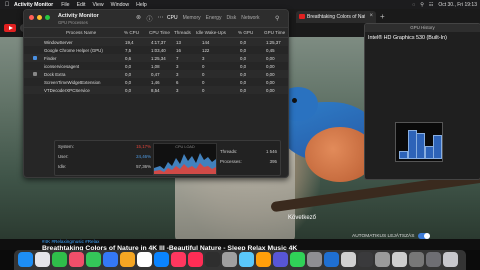 The width and height of the screenshot is (480, 270). What do you see at coordinates (192, 18) in the screenshot?
I see `tab-memory: Memory` at bounding box center [192, 18].